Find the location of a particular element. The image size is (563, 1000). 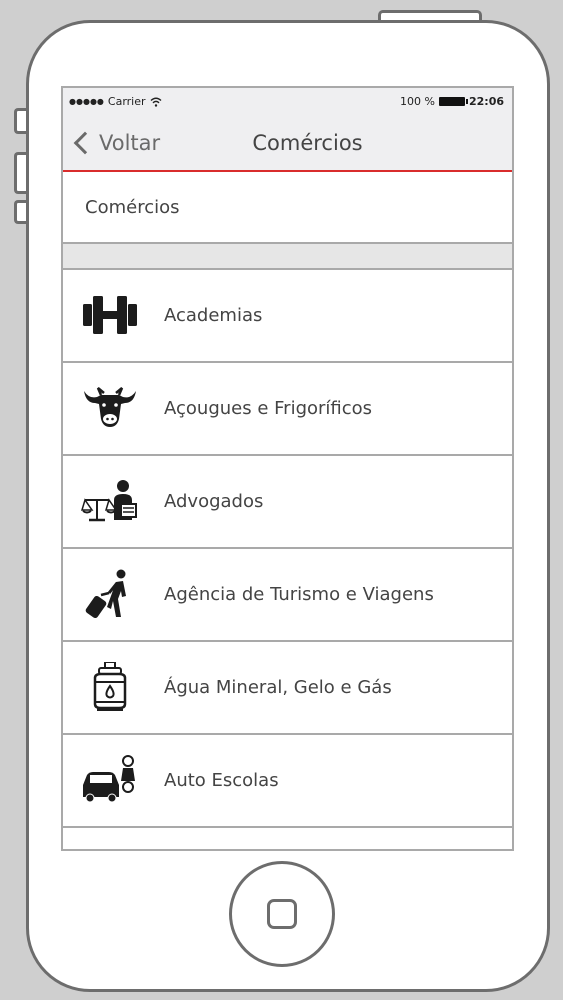

home-button is located at coordinates (282, 914).